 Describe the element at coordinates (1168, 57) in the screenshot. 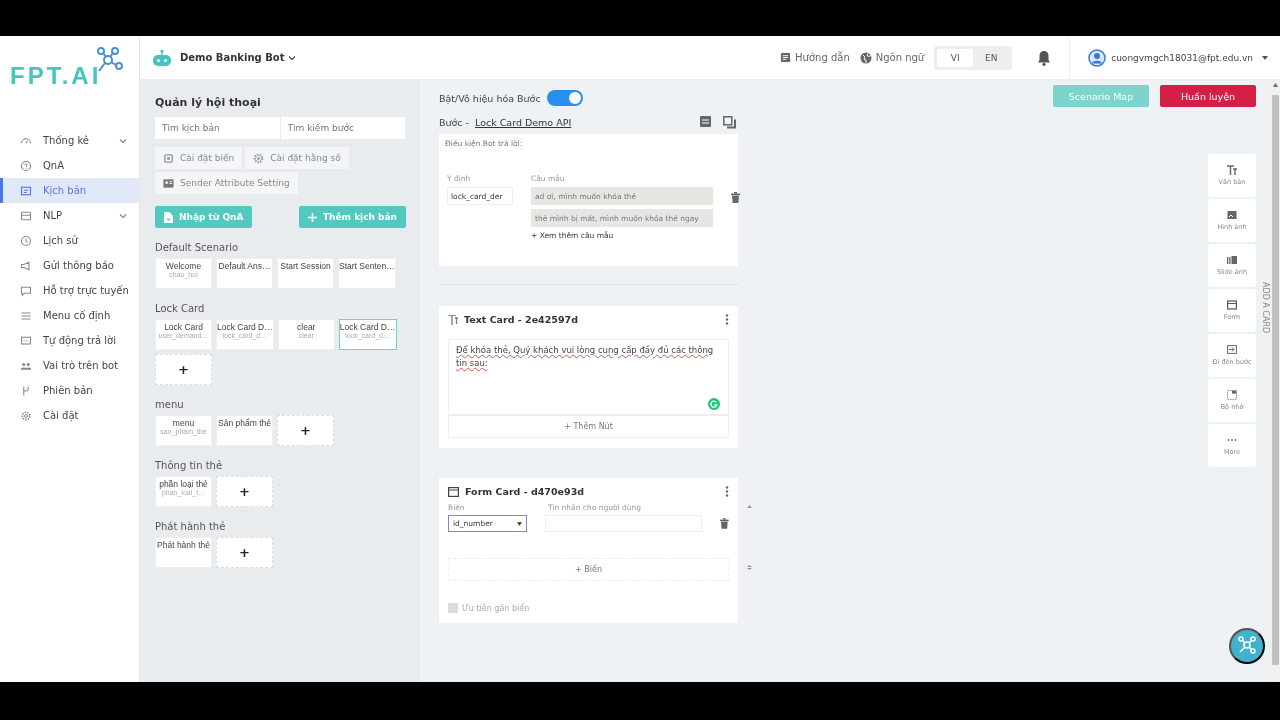

I see `user-menu: cuongvmgch18031@fpt.edu.vn` at that location.